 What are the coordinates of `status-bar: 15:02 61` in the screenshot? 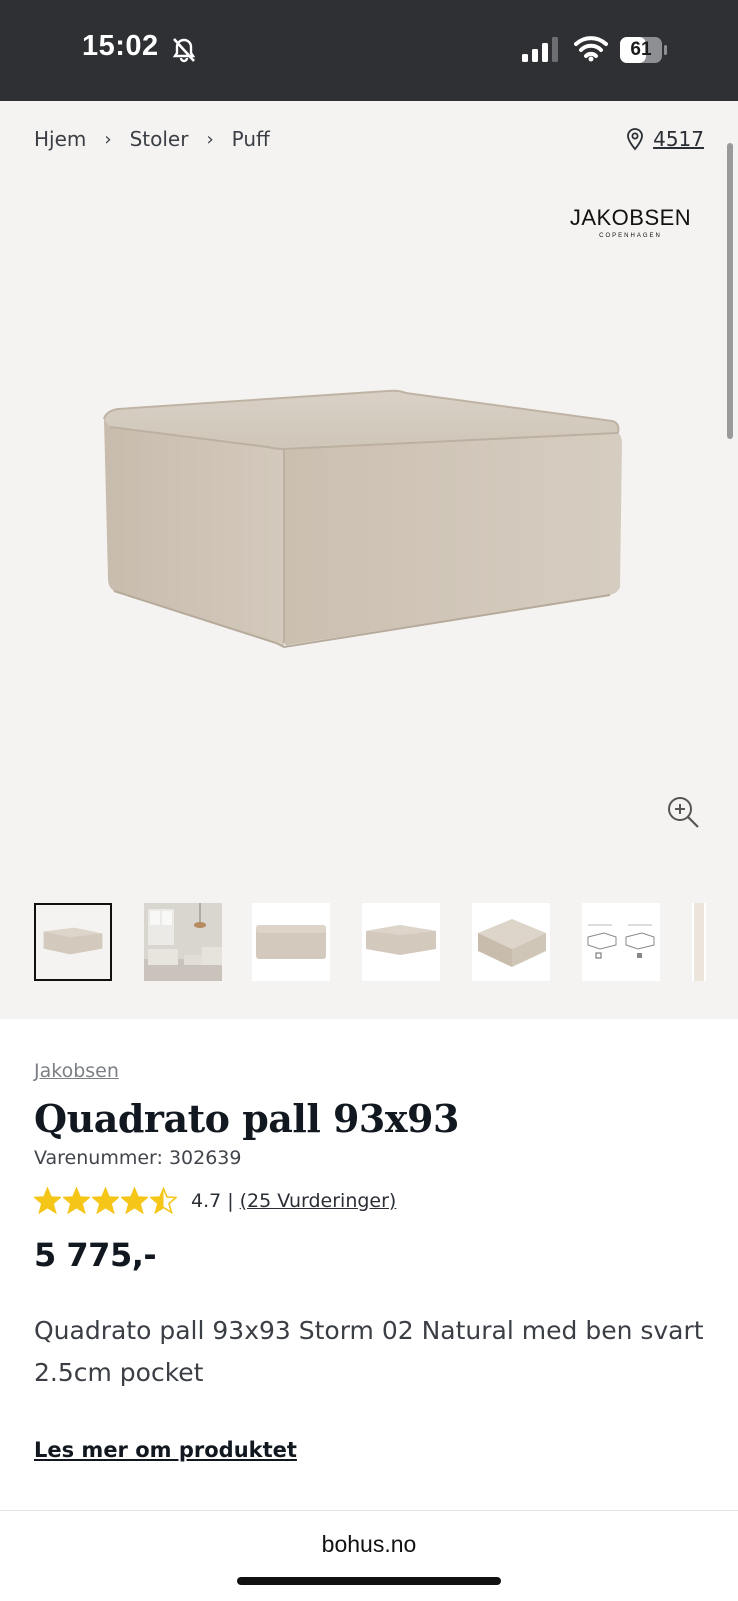 It's located at (369, 50).